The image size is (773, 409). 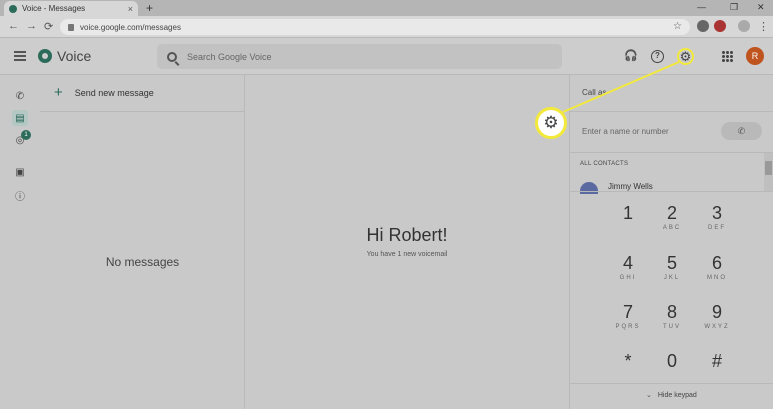 I want to click on settings-gear-highlight-ring, so click(x=685, y=56).